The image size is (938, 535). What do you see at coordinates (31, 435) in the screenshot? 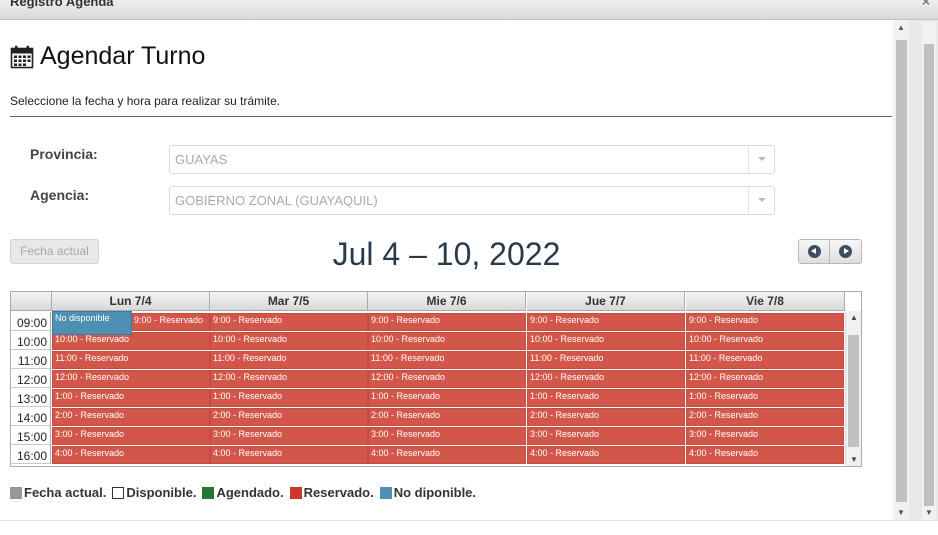
I see `time-label: 15:00` at bounding box center [31, 435].